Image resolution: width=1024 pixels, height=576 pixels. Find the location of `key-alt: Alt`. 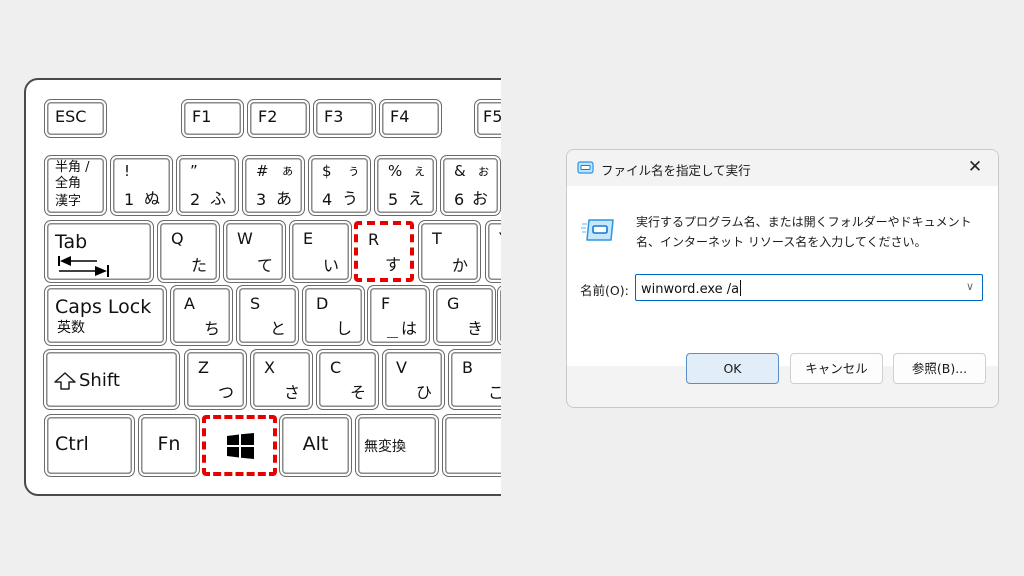

key-alt: Alt is located at coordinates (315, 445).